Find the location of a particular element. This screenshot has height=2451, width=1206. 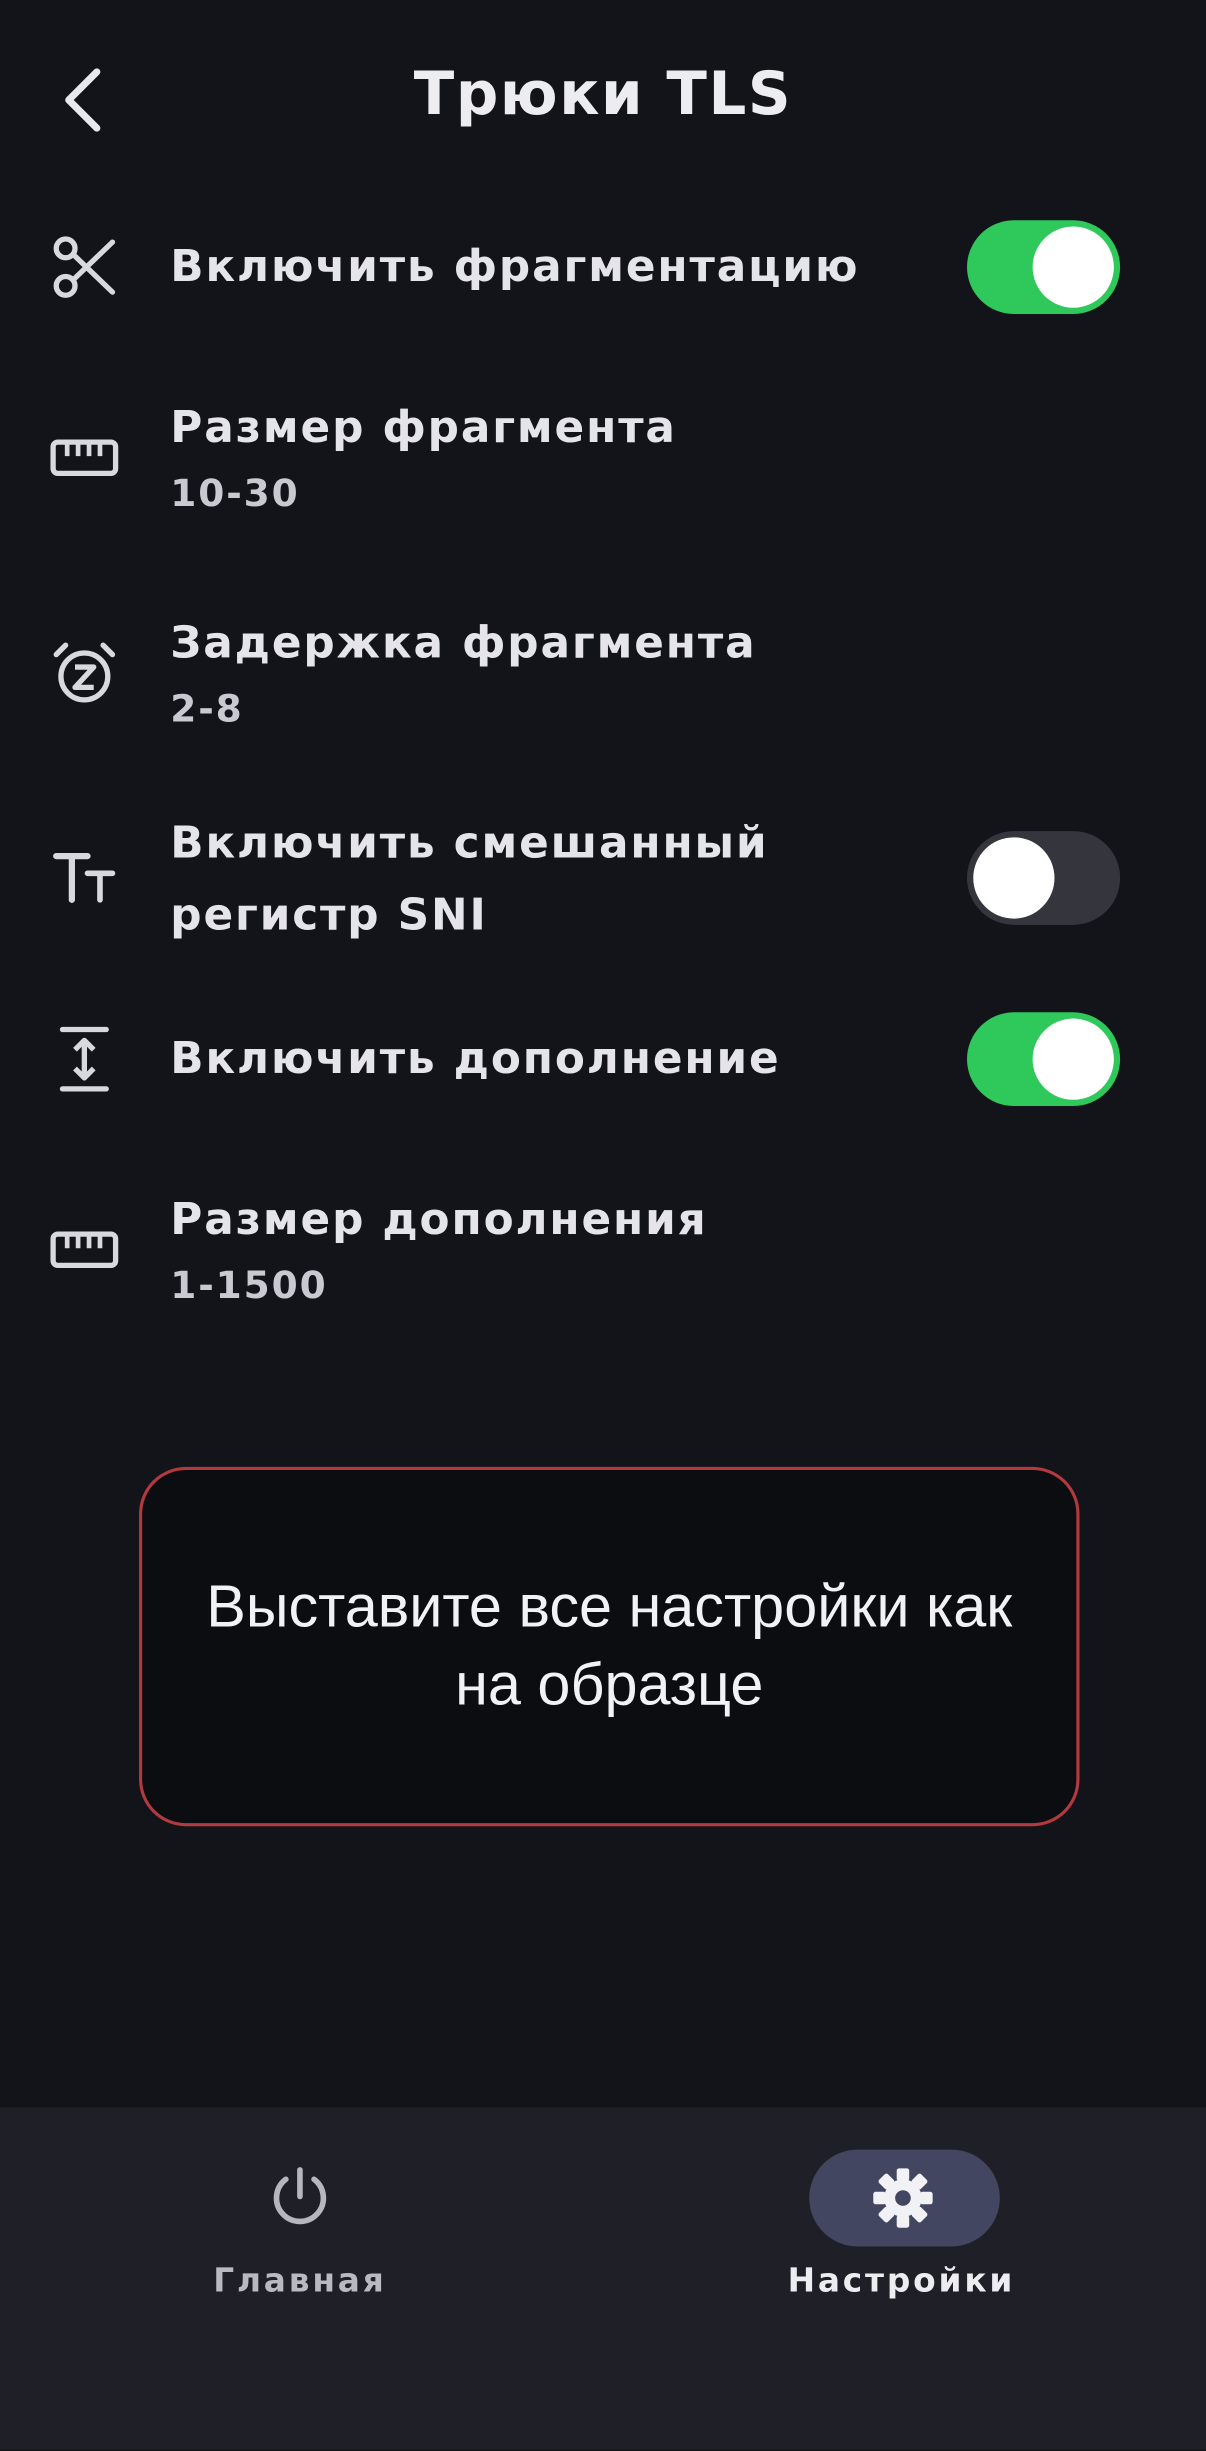

snooze-alarm-icon is located at coordinates (84, 673).